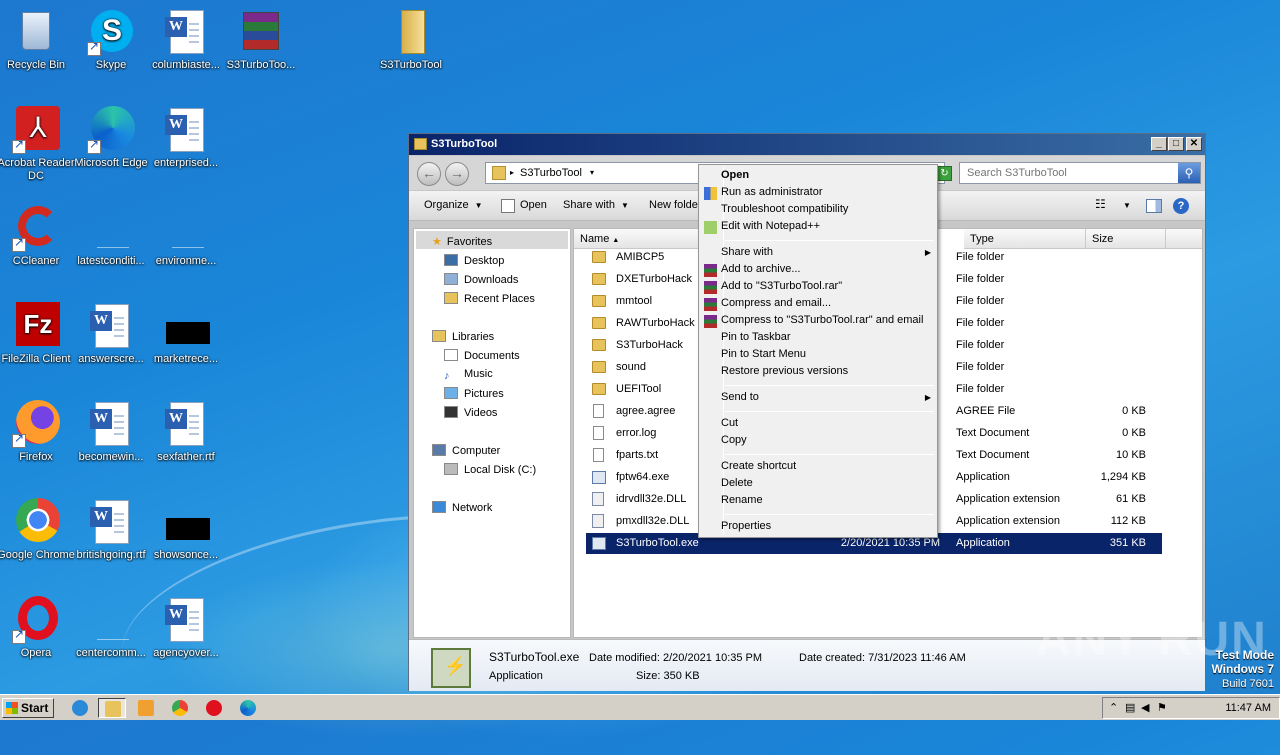  What do you see at coordinates (735, 175) in the screenshot?
I see `menu-item: Open` at bounding box center [735, 175].